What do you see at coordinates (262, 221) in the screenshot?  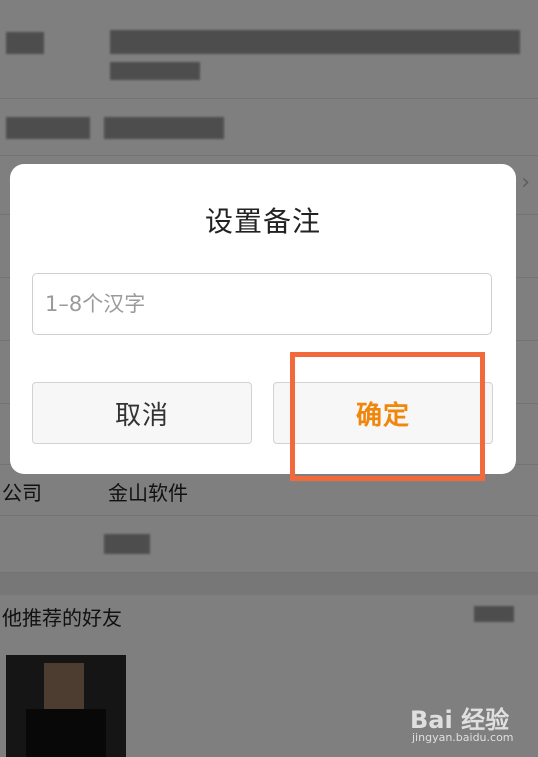 I see `dialog-title: 设置备注` at bounding box center [262, 221].